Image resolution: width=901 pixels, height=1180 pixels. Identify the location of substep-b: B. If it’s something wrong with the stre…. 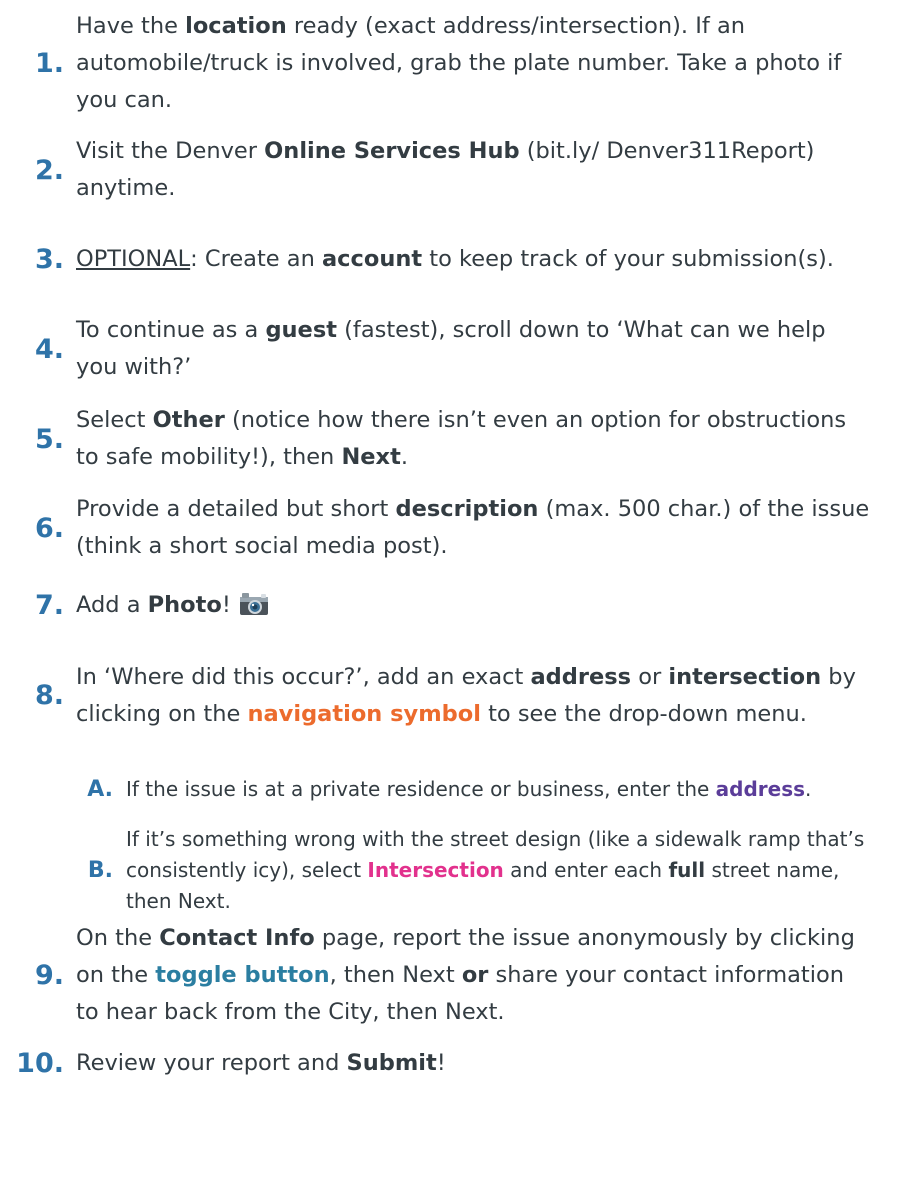
(450, 870).